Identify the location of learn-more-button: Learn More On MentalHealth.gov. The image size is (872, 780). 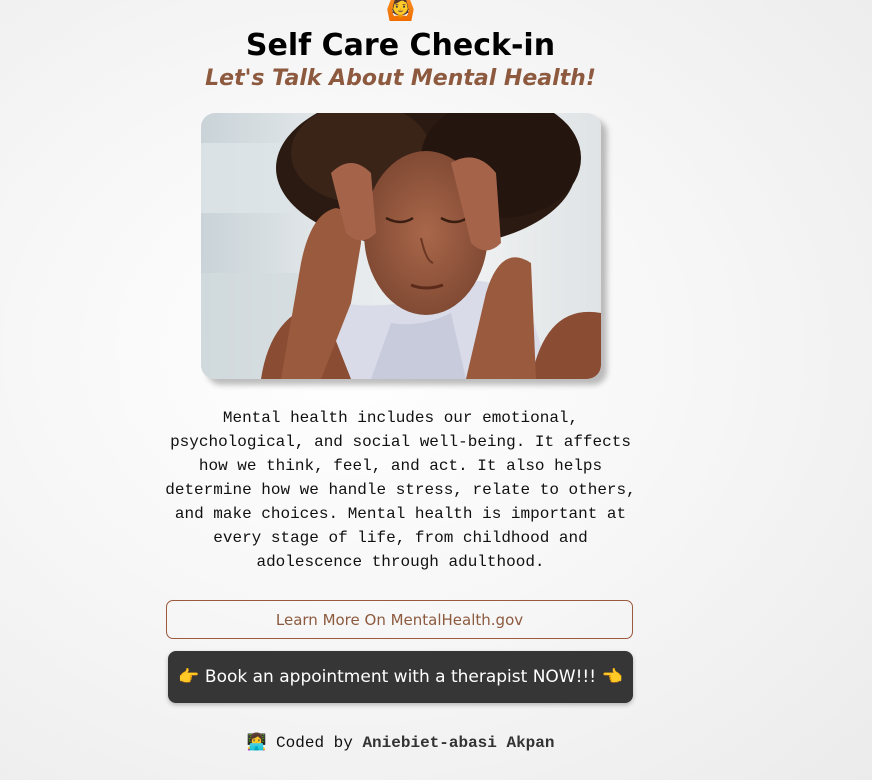
(399, 619).